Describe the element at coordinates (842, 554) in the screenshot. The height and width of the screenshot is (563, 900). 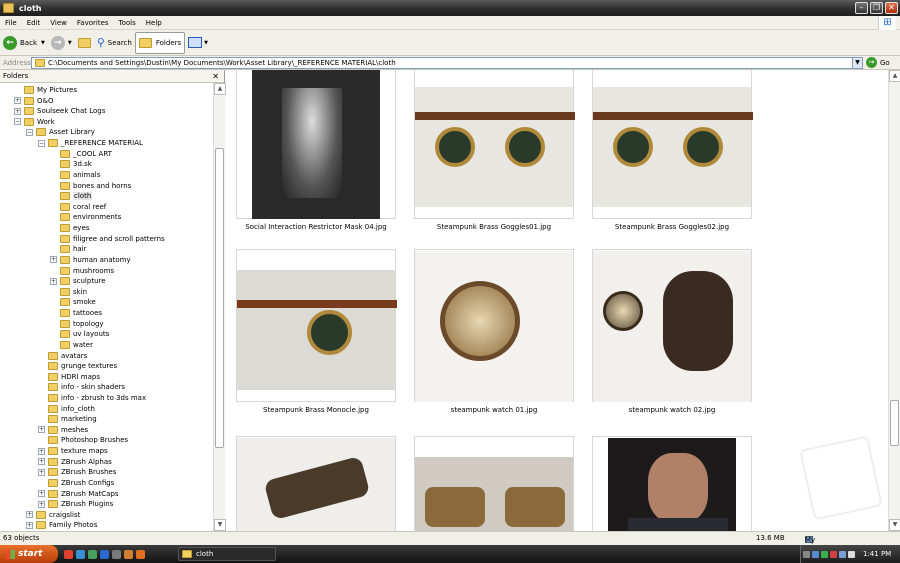
I see `network-icon` at that location.